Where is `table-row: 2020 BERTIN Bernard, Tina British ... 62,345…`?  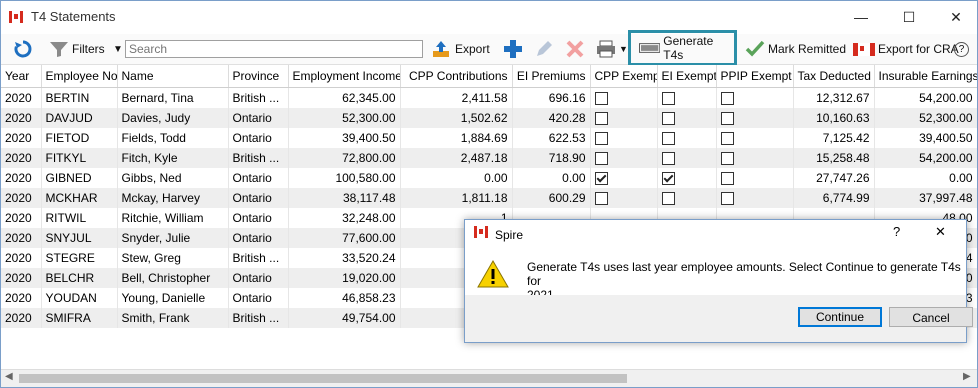
table-row: 2020 BERTIN Bernard, Tina British ... 62,345… is located at coordinates (489, 97).